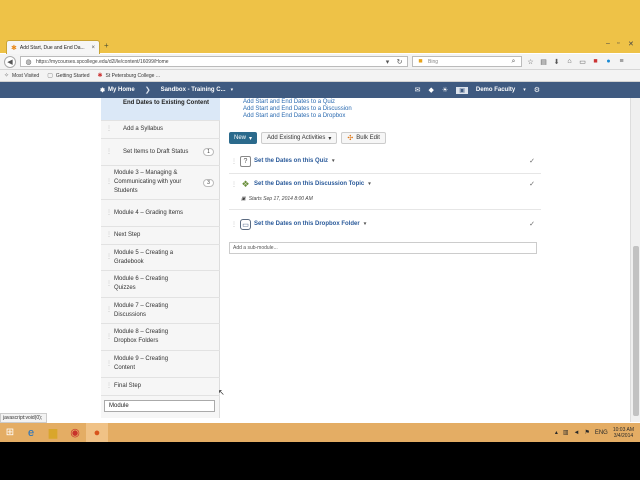 Image resolution: width=640 pixels, height=480 pixels. I want to click on my-home-link: ✽ My Home, so click(117, 90).